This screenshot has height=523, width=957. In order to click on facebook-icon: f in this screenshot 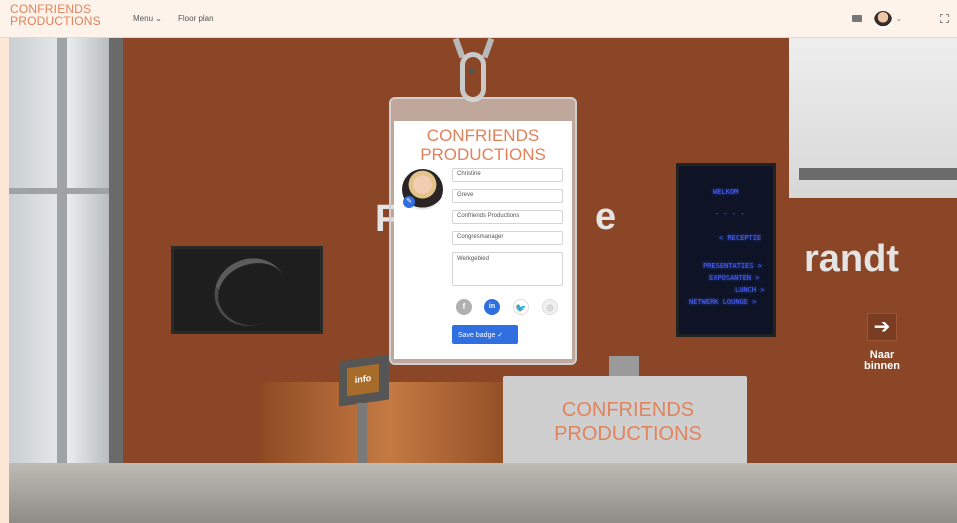, I will do `click(464, 307)`.